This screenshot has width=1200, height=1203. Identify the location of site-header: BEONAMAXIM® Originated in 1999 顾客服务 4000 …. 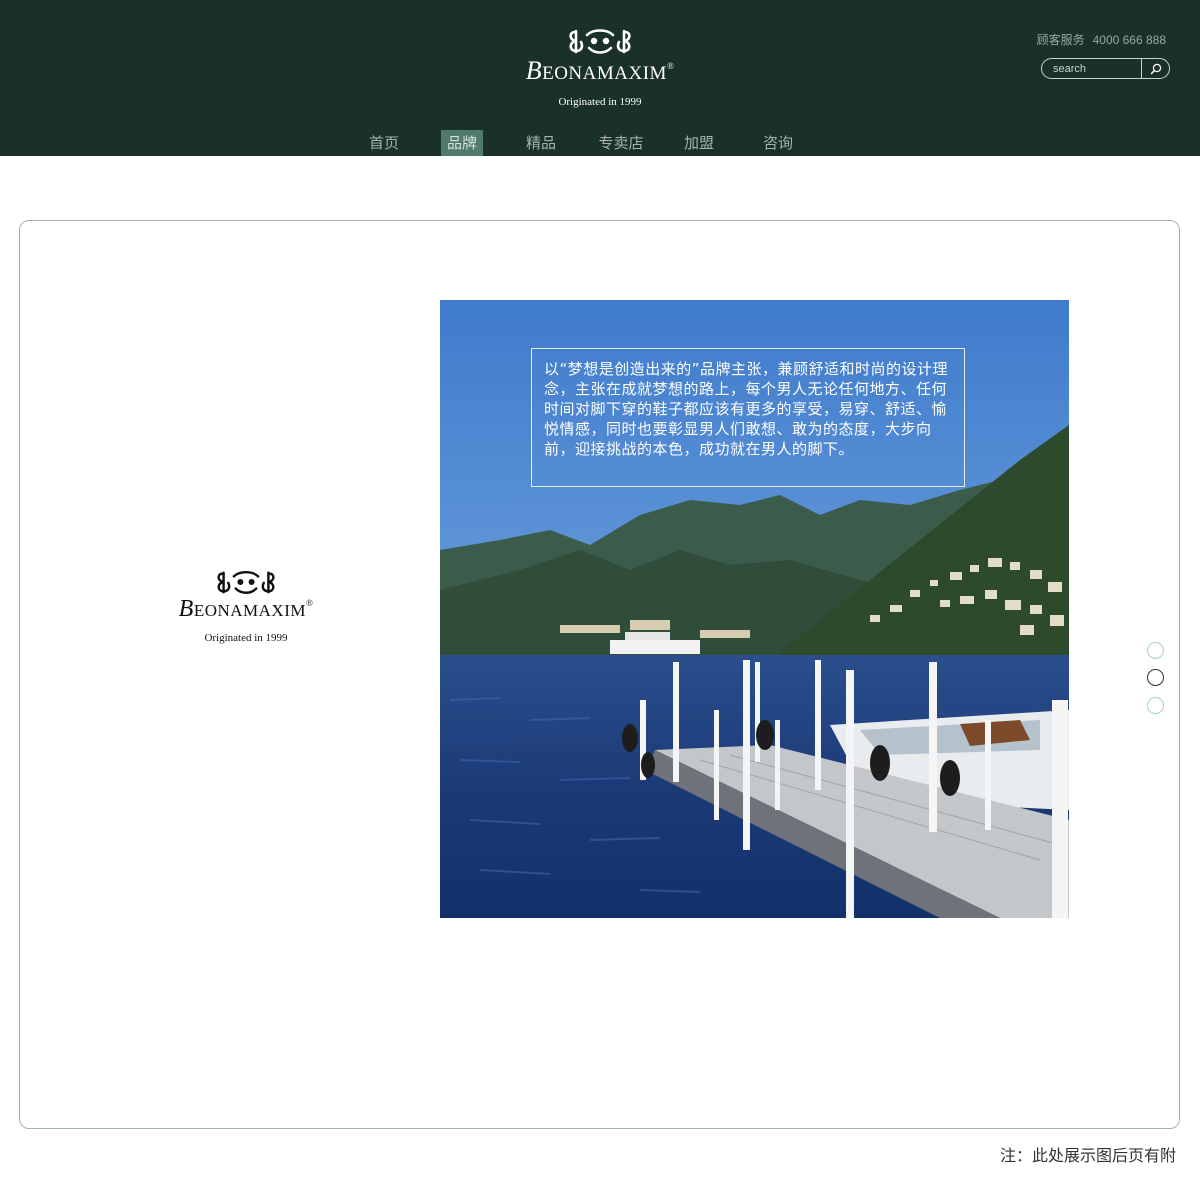
(600, 78).